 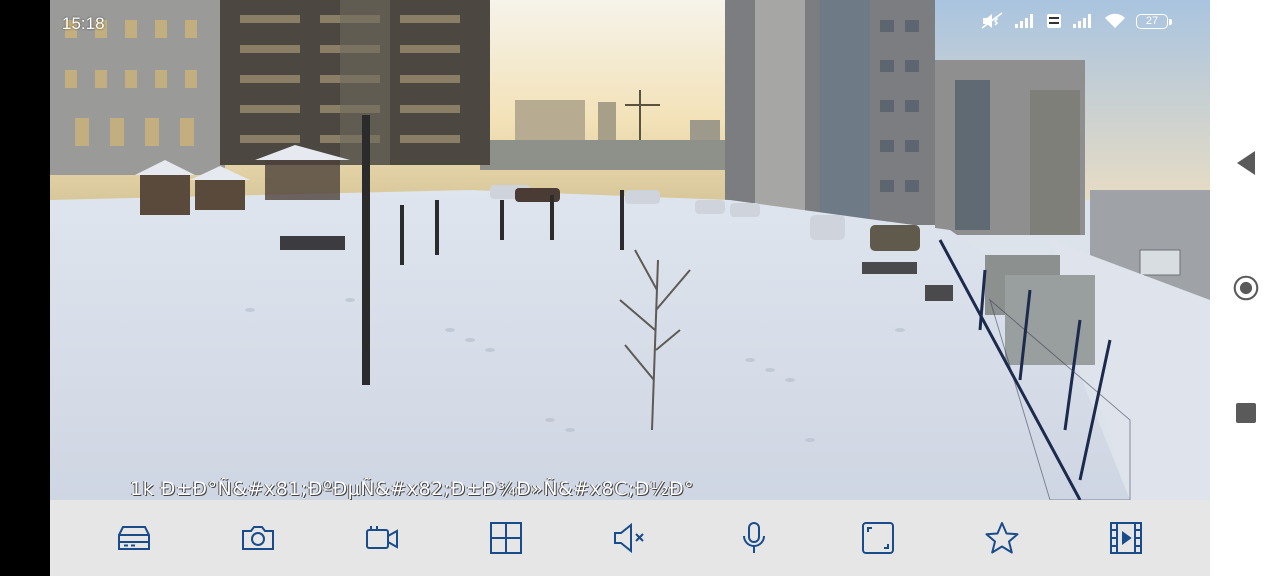 I want to click on snapshot-button, so click(x=258, y=538).